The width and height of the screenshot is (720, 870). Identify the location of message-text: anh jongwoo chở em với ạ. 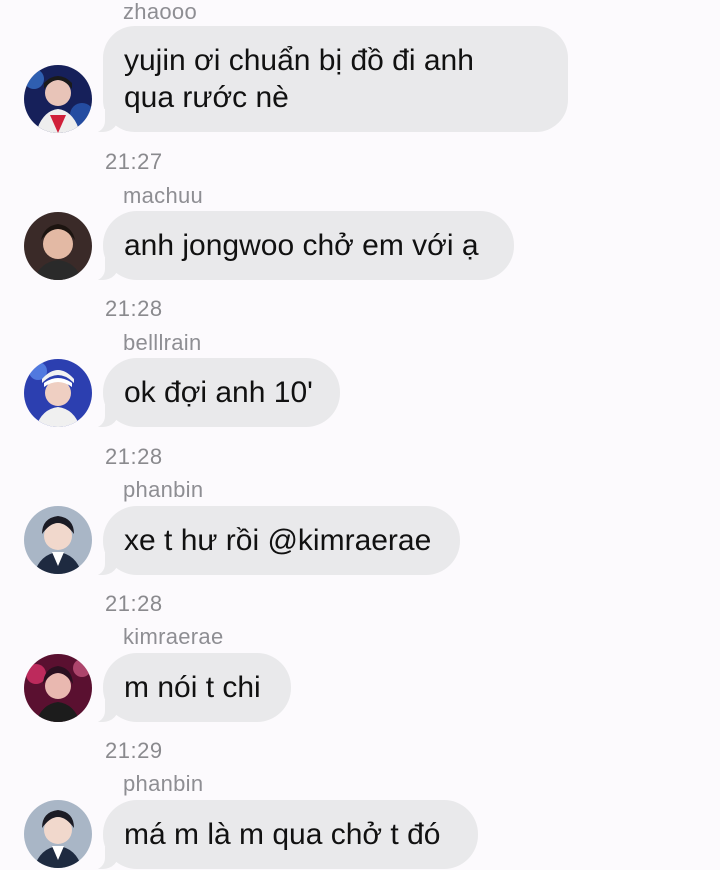
(301, 245).